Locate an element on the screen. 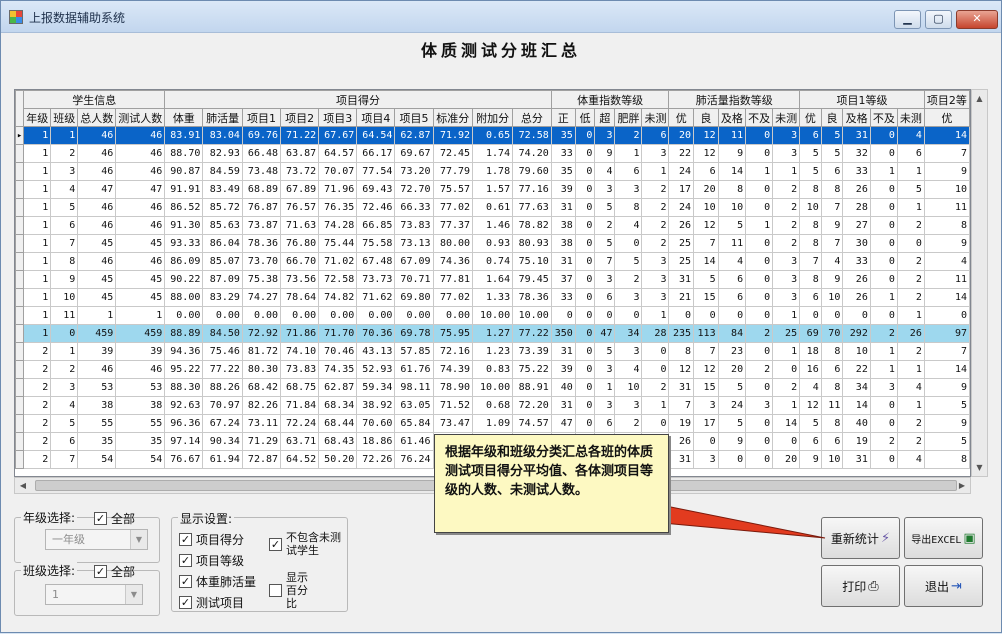 This screenshot has height=634, width=1002. callout-pointer is located at coordinates (733, 519).